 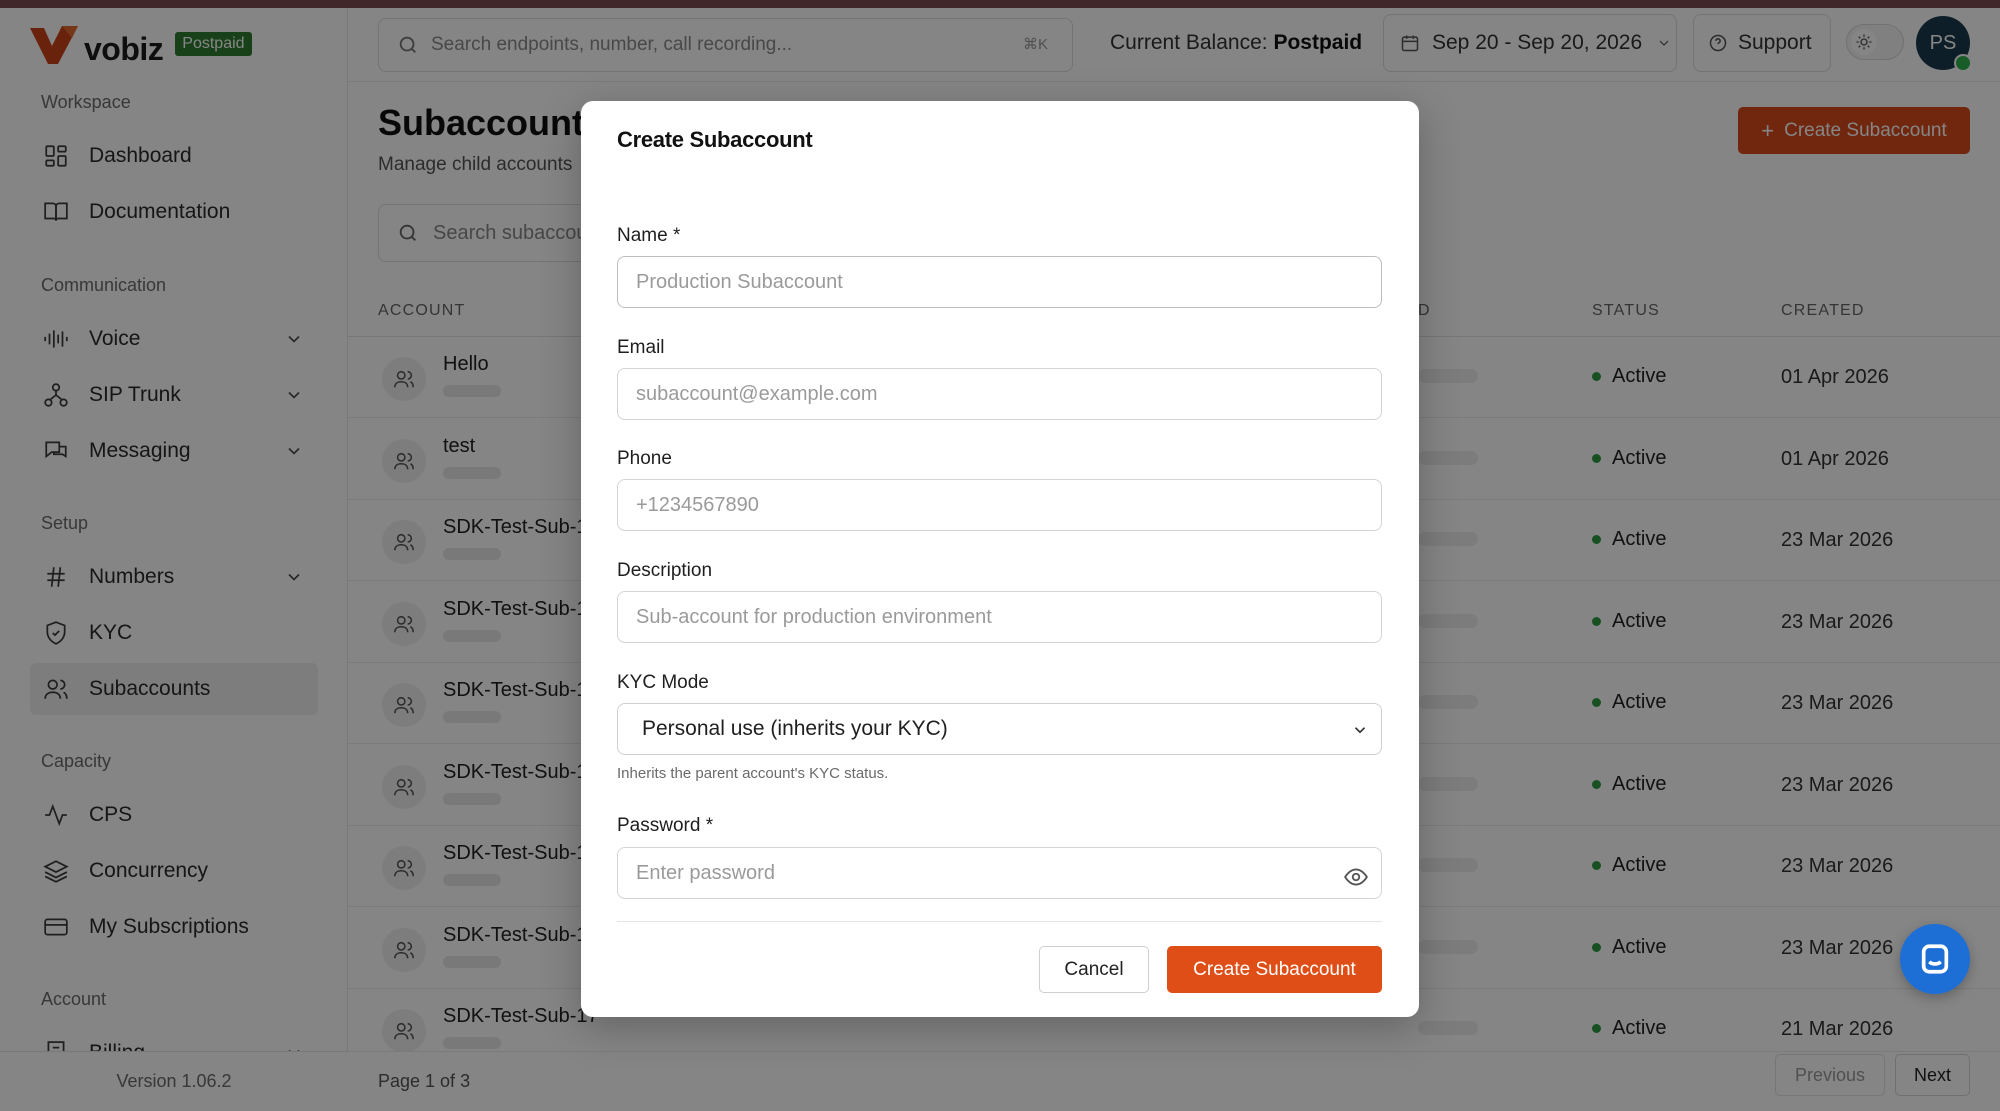 I want to click on chat-launcher-icon, so click(x=1935, y=959).